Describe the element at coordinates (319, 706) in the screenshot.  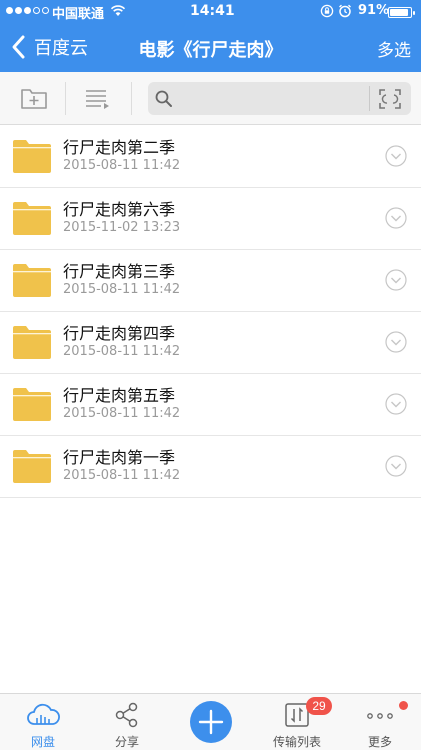
I see `transfer-count-badge: 29` at that location.